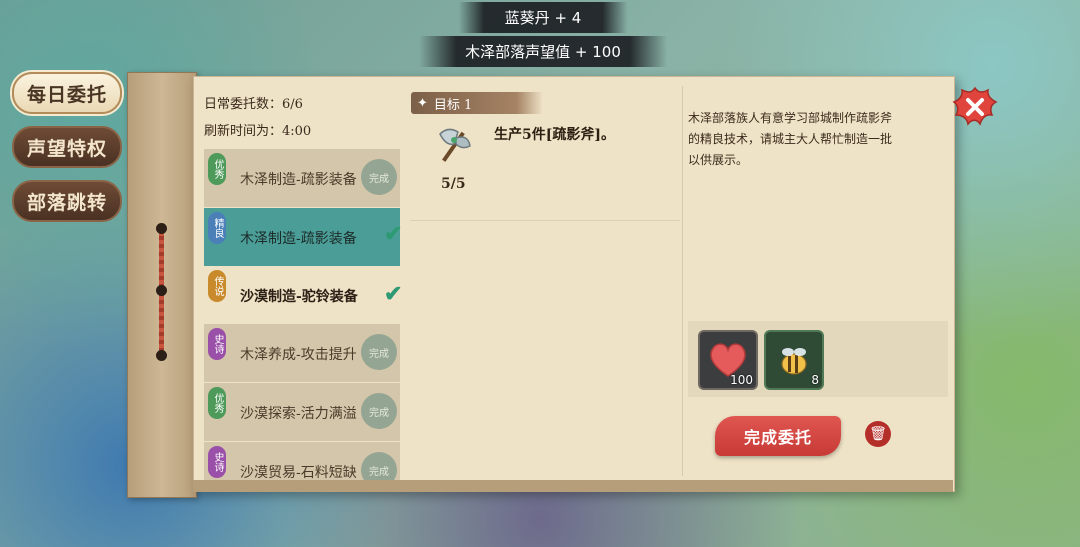 The image size is (1080, 547). I want to click on quest-title: 木泽制造-疏影装备, so click(298, 239).